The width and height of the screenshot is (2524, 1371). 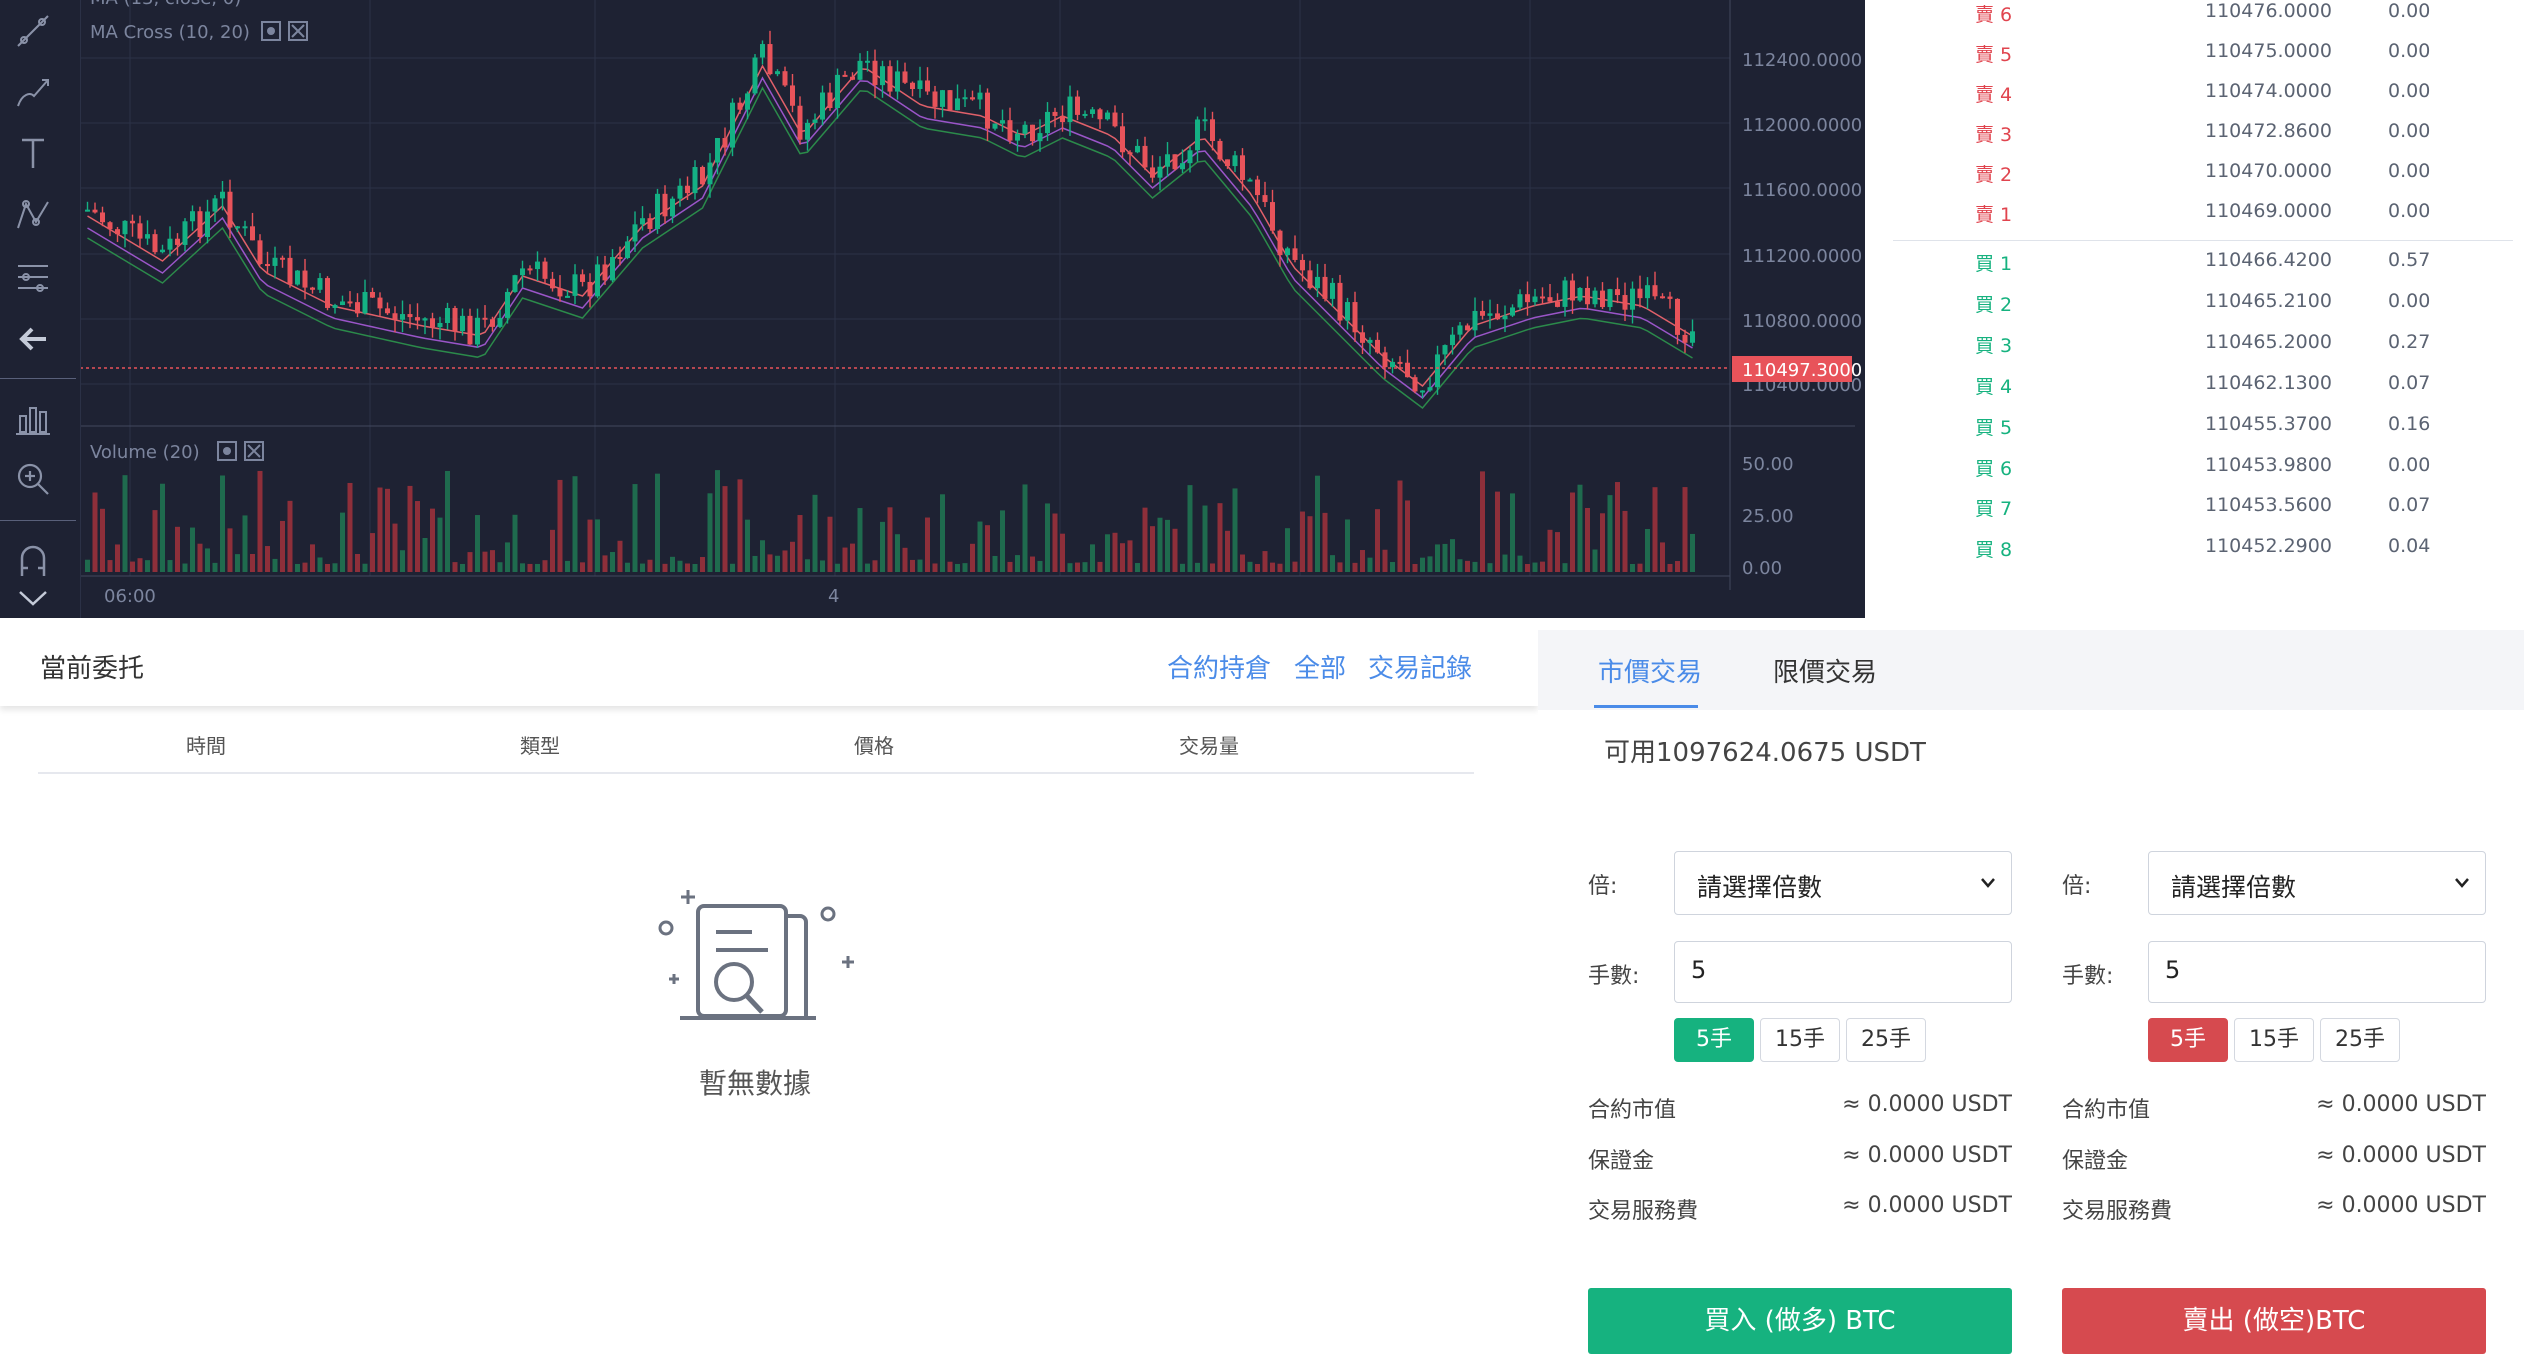 What do you see at coordinates (33, 419) in the screenshot?
I see `measure-tool-icon` at bounding box center [33, 419].